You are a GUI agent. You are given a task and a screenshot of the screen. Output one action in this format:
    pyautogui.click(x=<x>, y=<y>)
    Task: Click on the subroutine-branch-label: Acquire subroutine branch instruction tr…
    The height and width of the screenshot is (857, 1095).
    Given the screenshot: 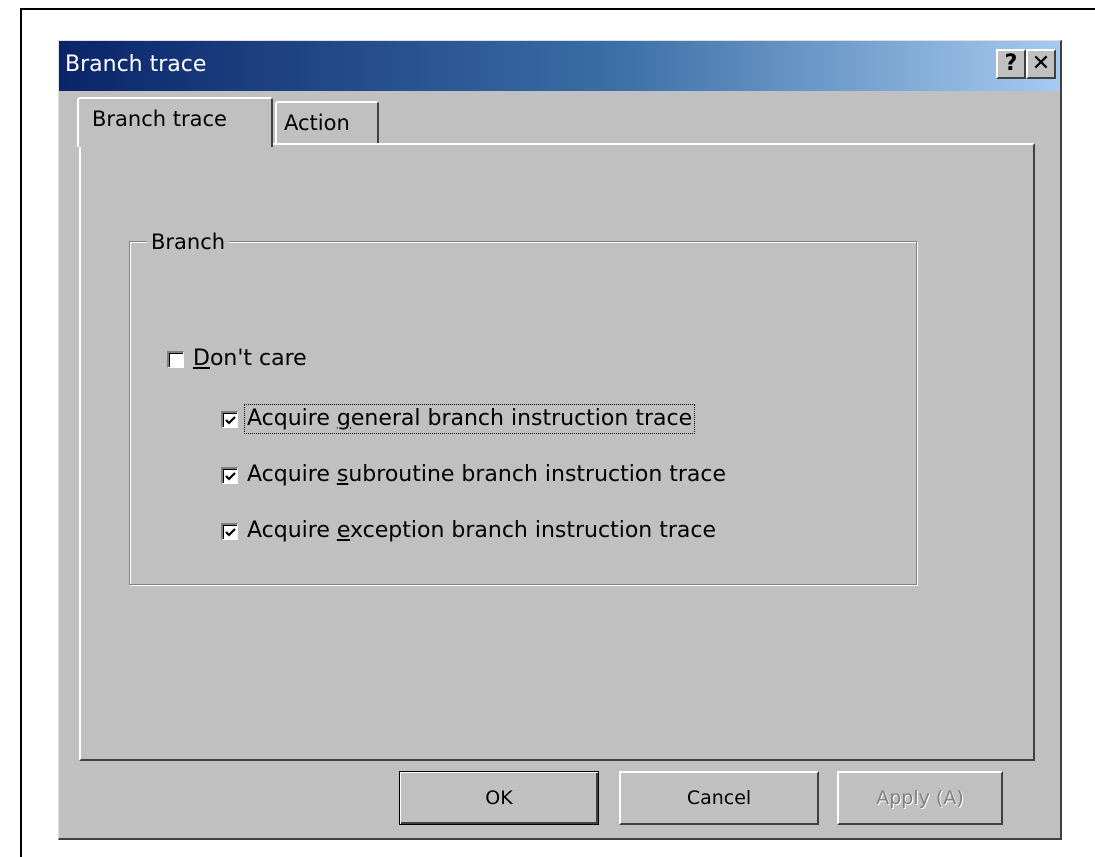 What is the action you would take?
    pyautogui.click(x=486, y=475)
    